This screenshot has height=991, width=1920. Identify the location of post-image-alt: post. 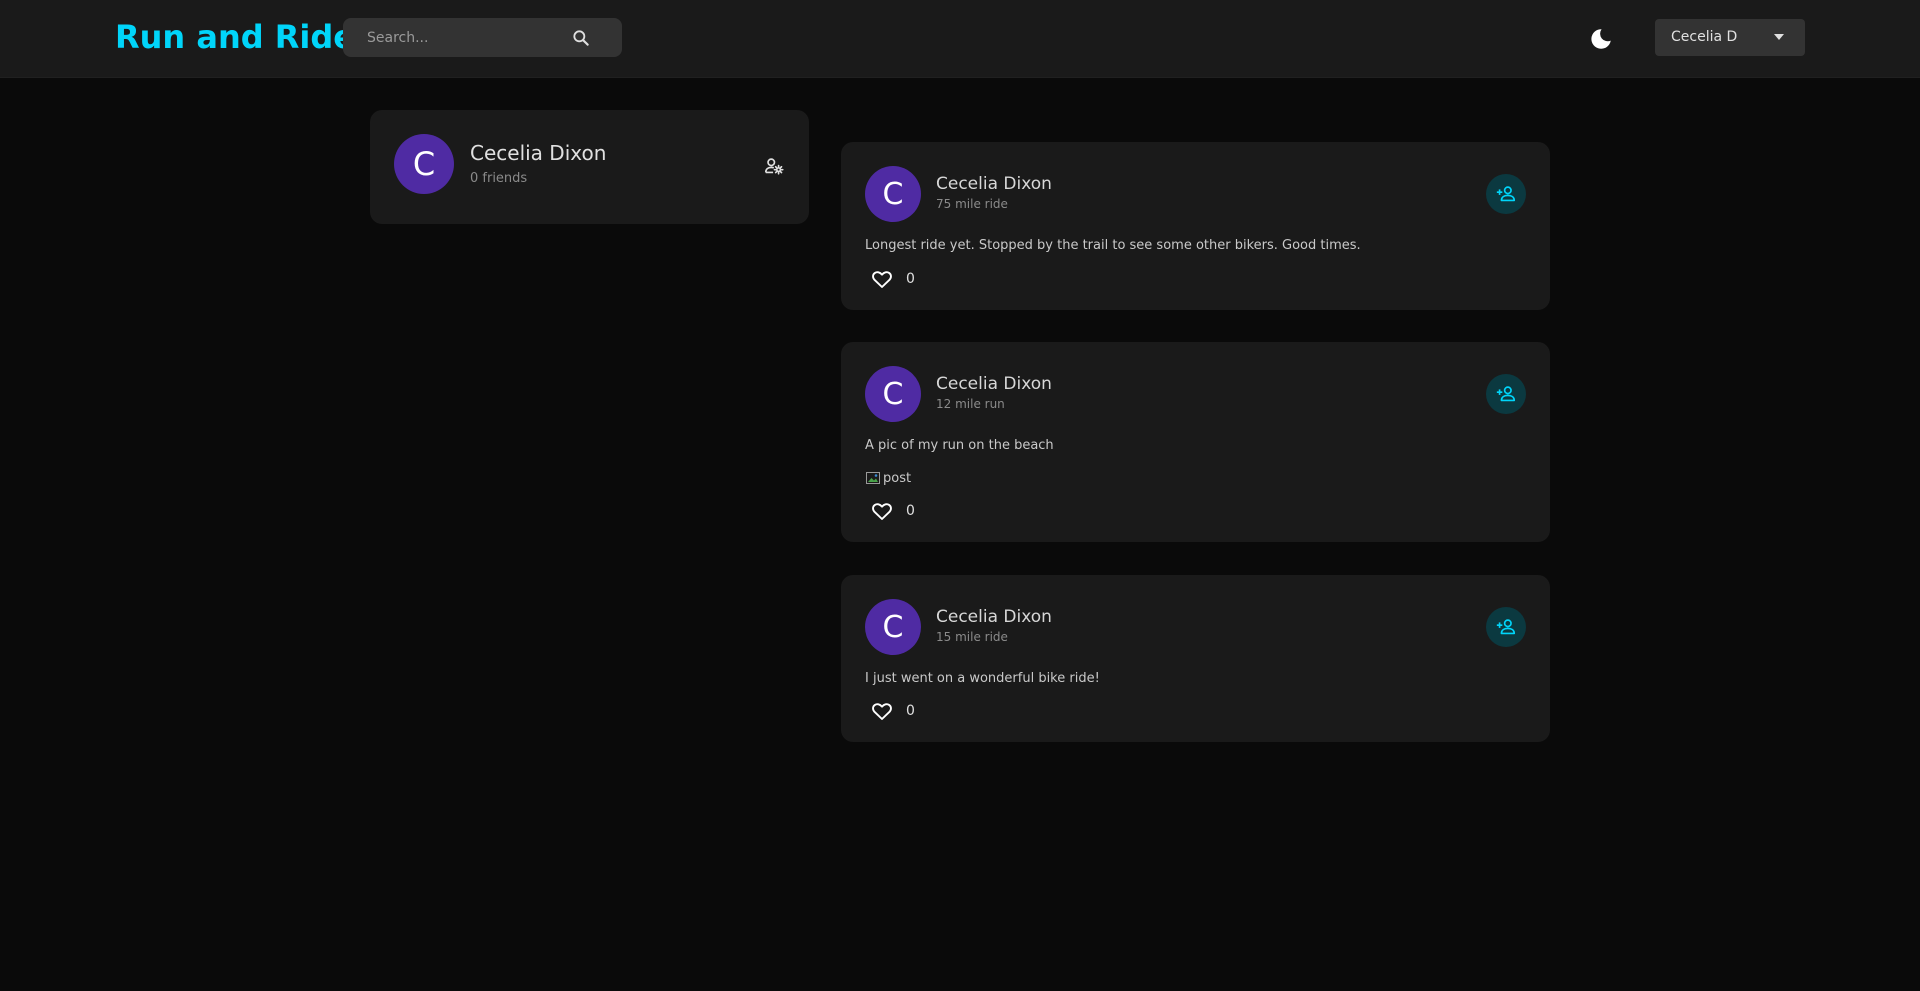
(897, 478).